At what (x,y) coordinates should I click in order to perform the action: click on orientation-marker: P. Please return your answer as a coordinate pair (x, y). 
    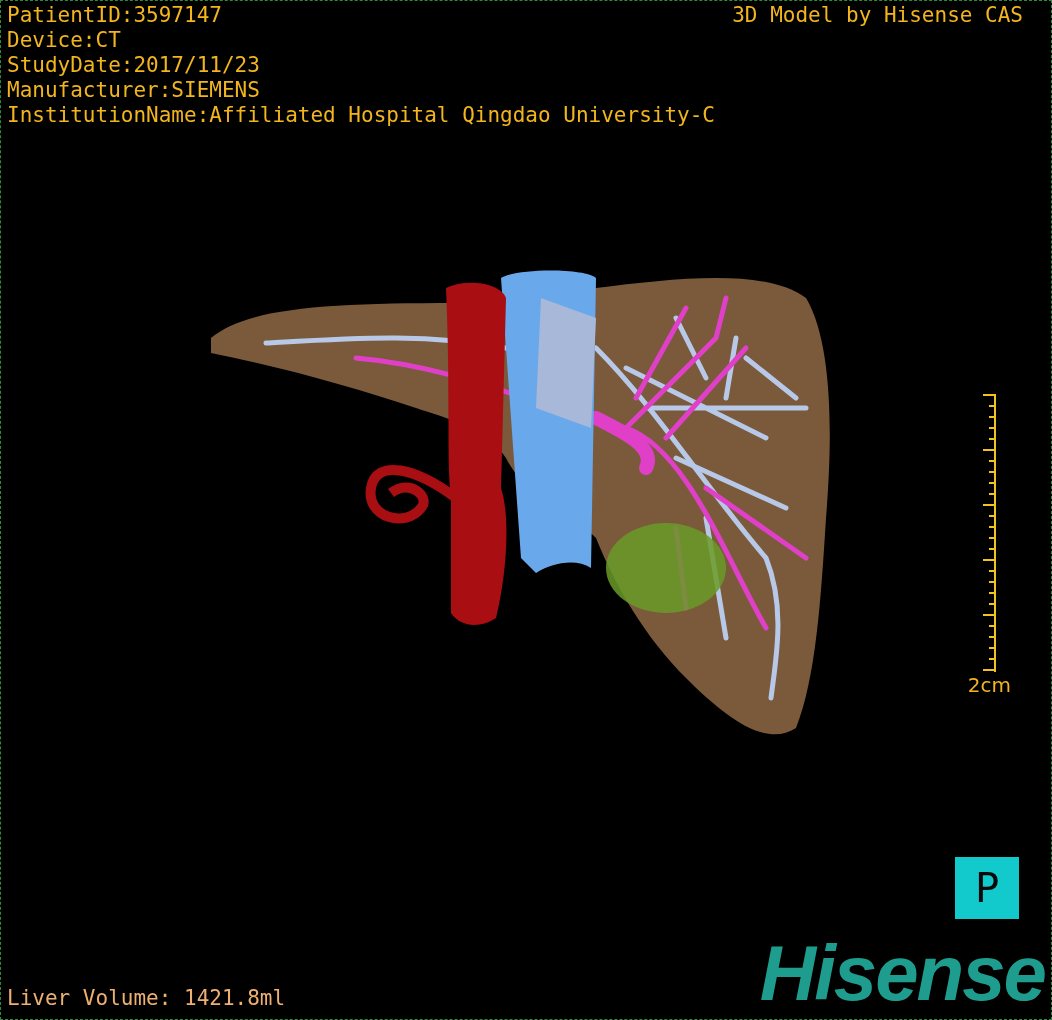
    Looking at the image, I should click on (987, 888).